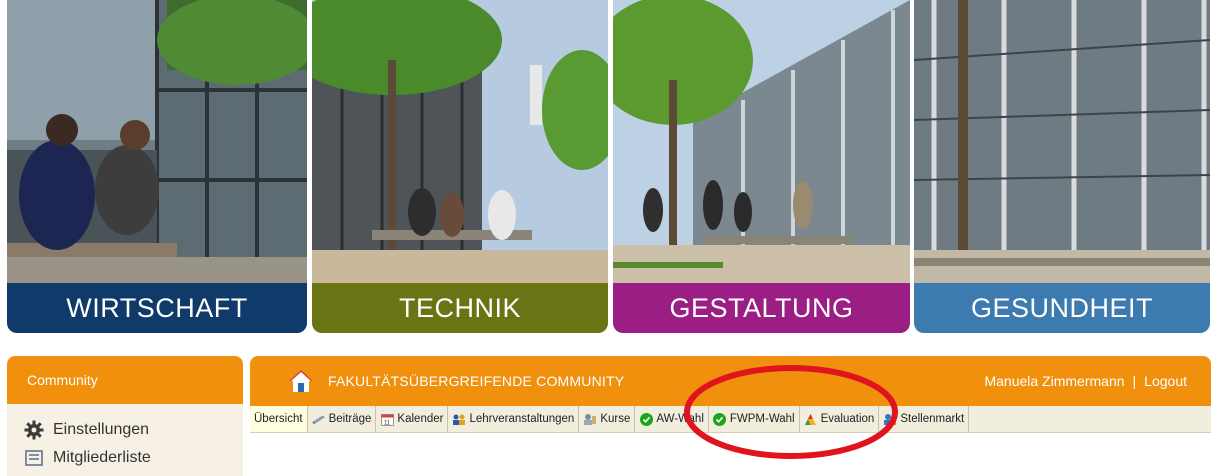 The image size is (1211, 476). Describe the element at coordinates (761, 308) in the screenshot. I see `faculty-label-gestaltung: GESTALTUNG` at that location.